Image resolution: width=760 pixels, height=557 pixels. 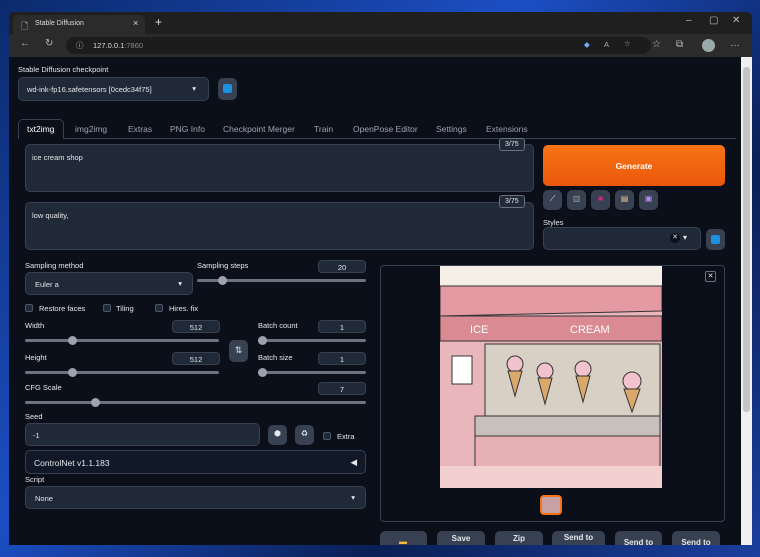 I want to click on save-style-button: ▣, so click(x=648, y=200).